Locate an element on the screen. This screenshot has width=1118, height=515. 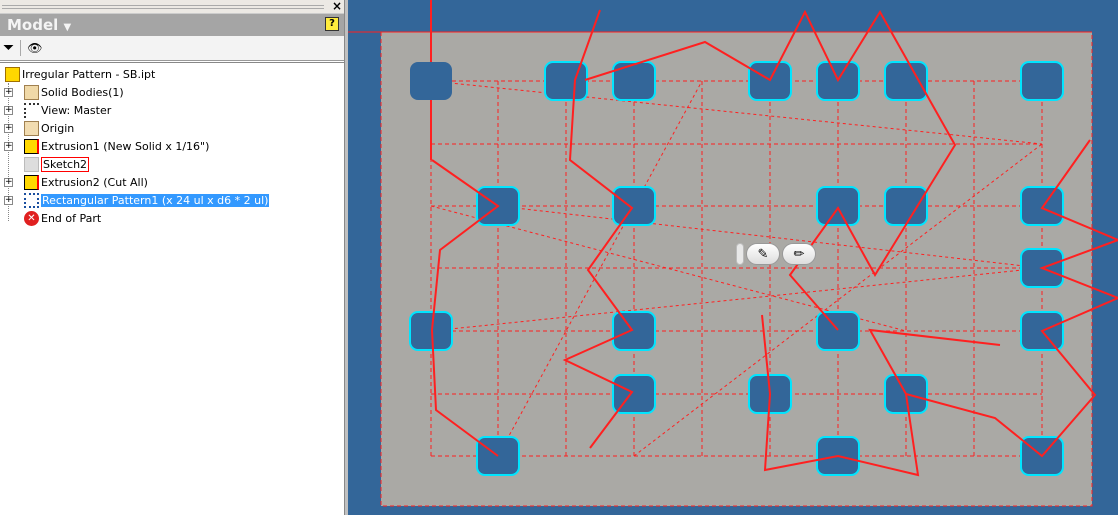
edit-sketch-icon: ✏ is located at coordinates (799, 254).